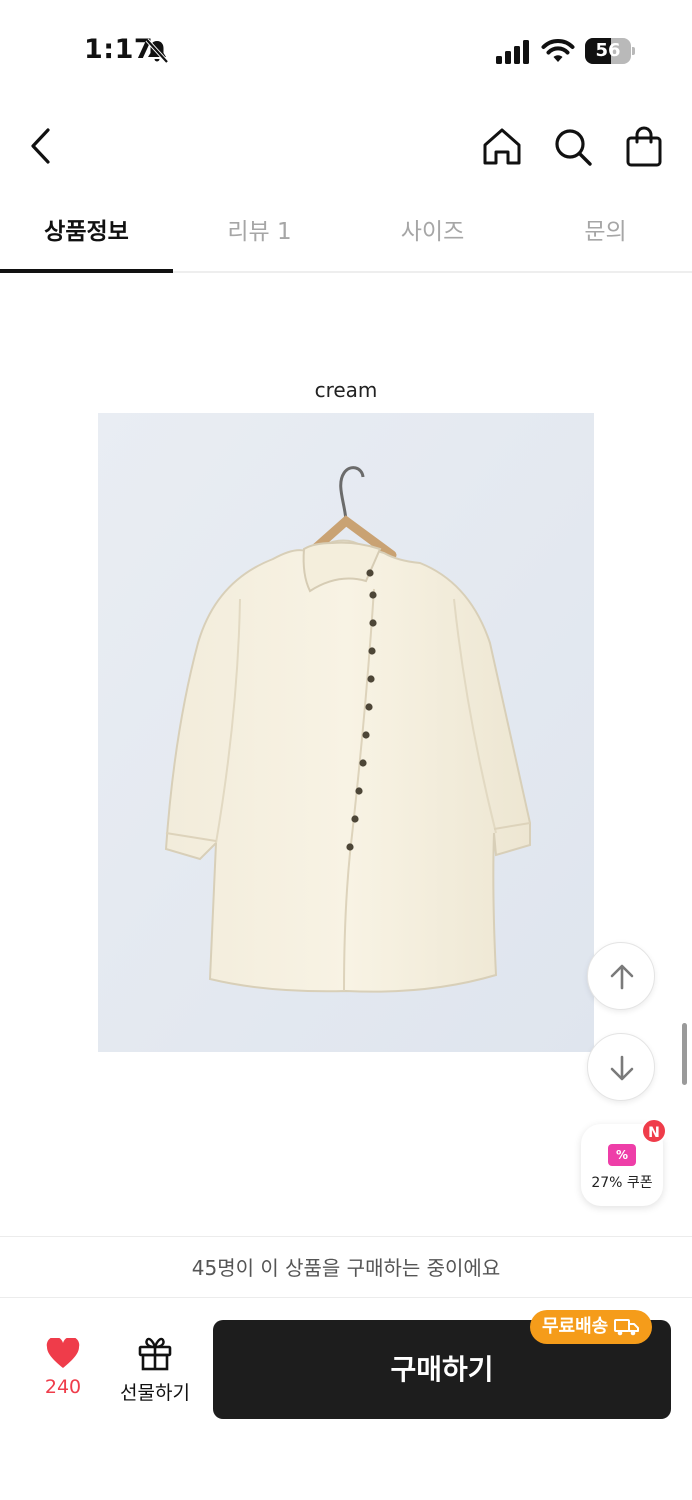 The image size is (692, 1500). What do you see at coordinates (346, 50) in the screenshot?
I see `status-bar: 1:17 56` at bounding box center [346, 50].